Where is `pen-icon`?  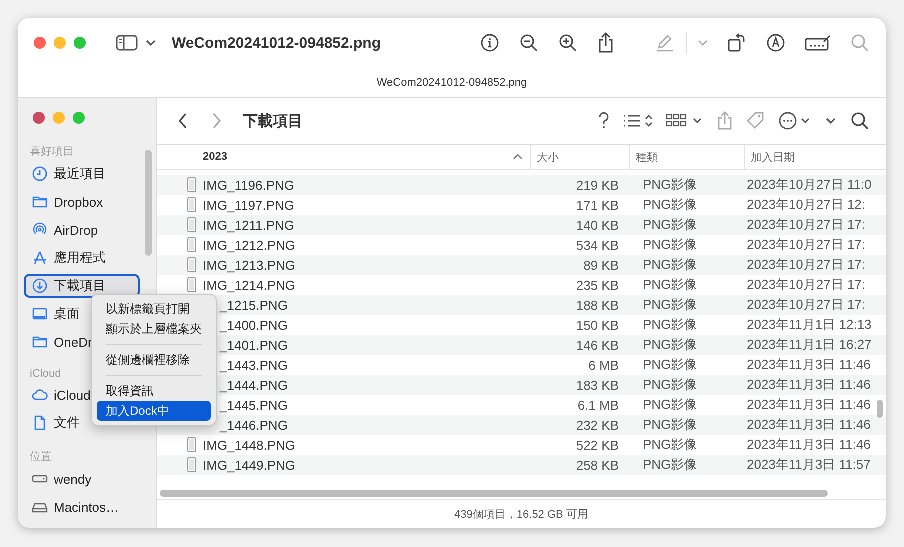
pen-icon is located at coordinates (776, 43).